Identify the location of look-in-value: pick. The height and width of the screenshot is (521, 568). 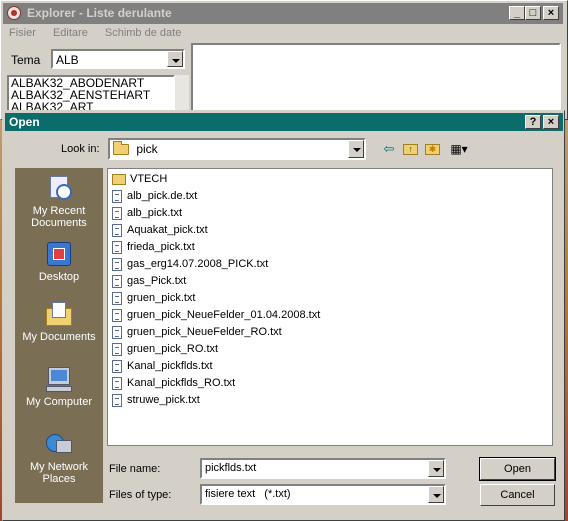
(147, 149).